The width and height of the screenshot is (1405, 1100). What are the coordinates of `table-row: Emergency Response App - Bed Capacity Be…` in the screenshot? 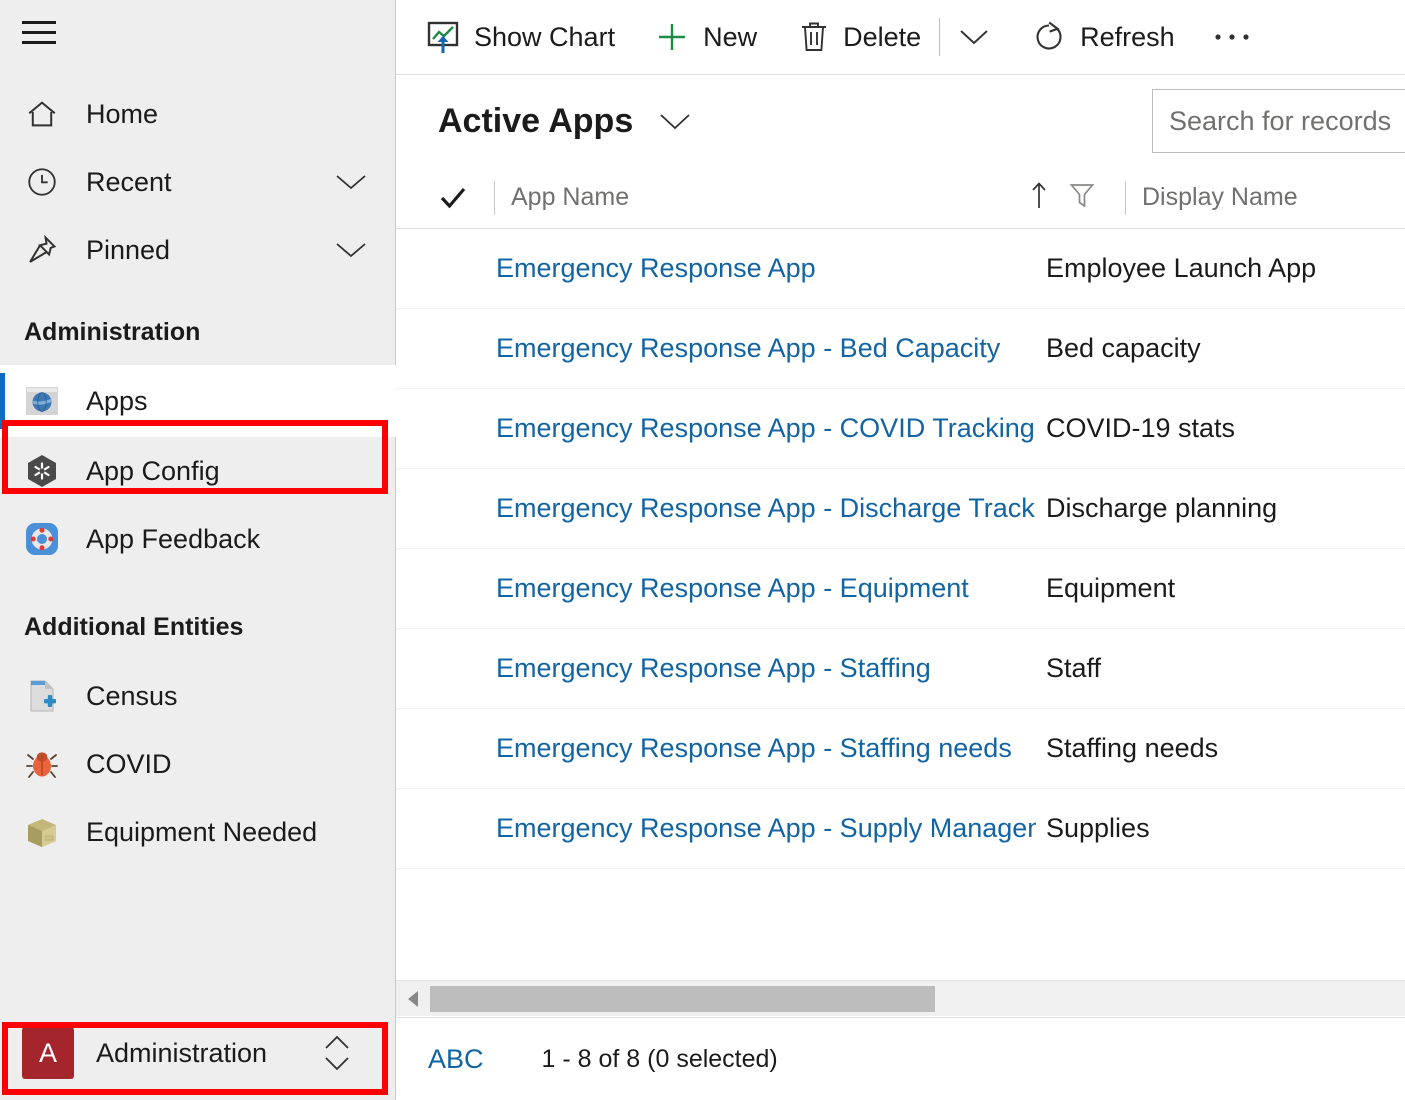 It's located at (900, 349).